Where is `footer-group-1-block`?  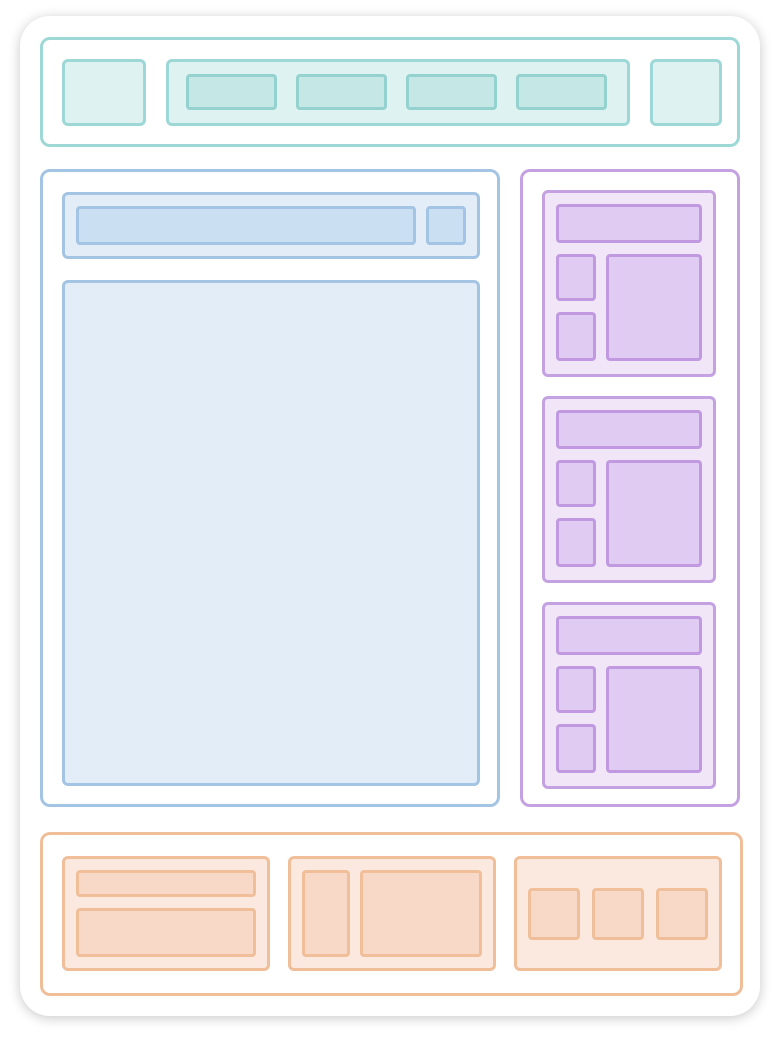 footer-group-1-block is located at coordinates (166, 932).